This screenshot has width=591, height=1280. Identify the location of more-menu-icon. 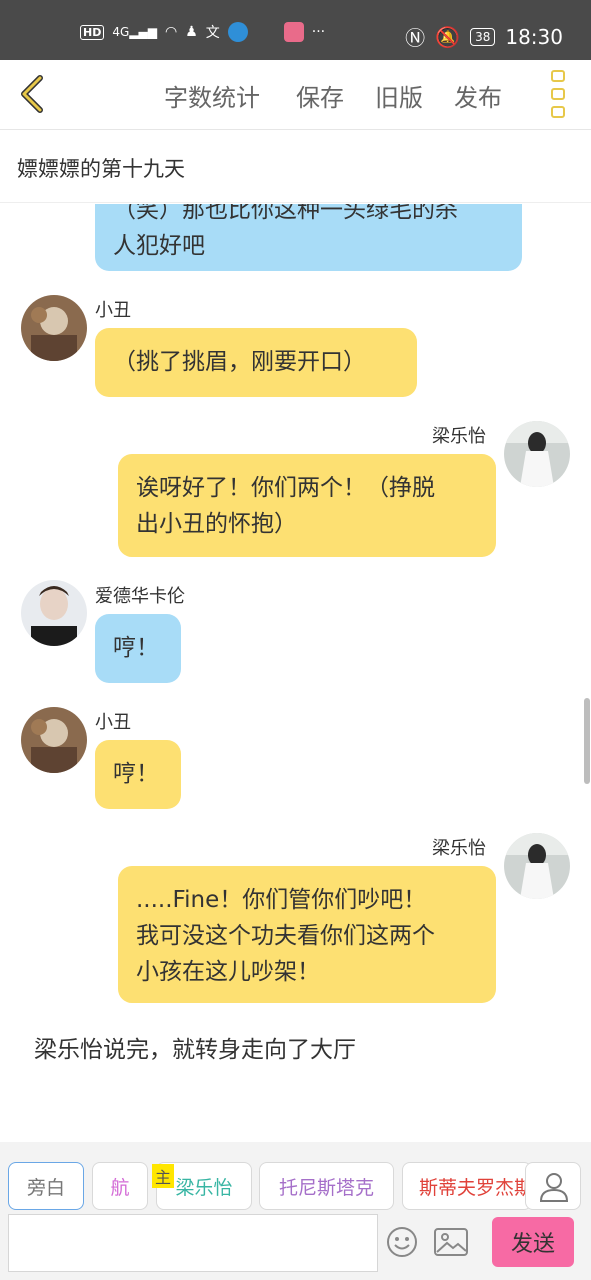
(560, 94).